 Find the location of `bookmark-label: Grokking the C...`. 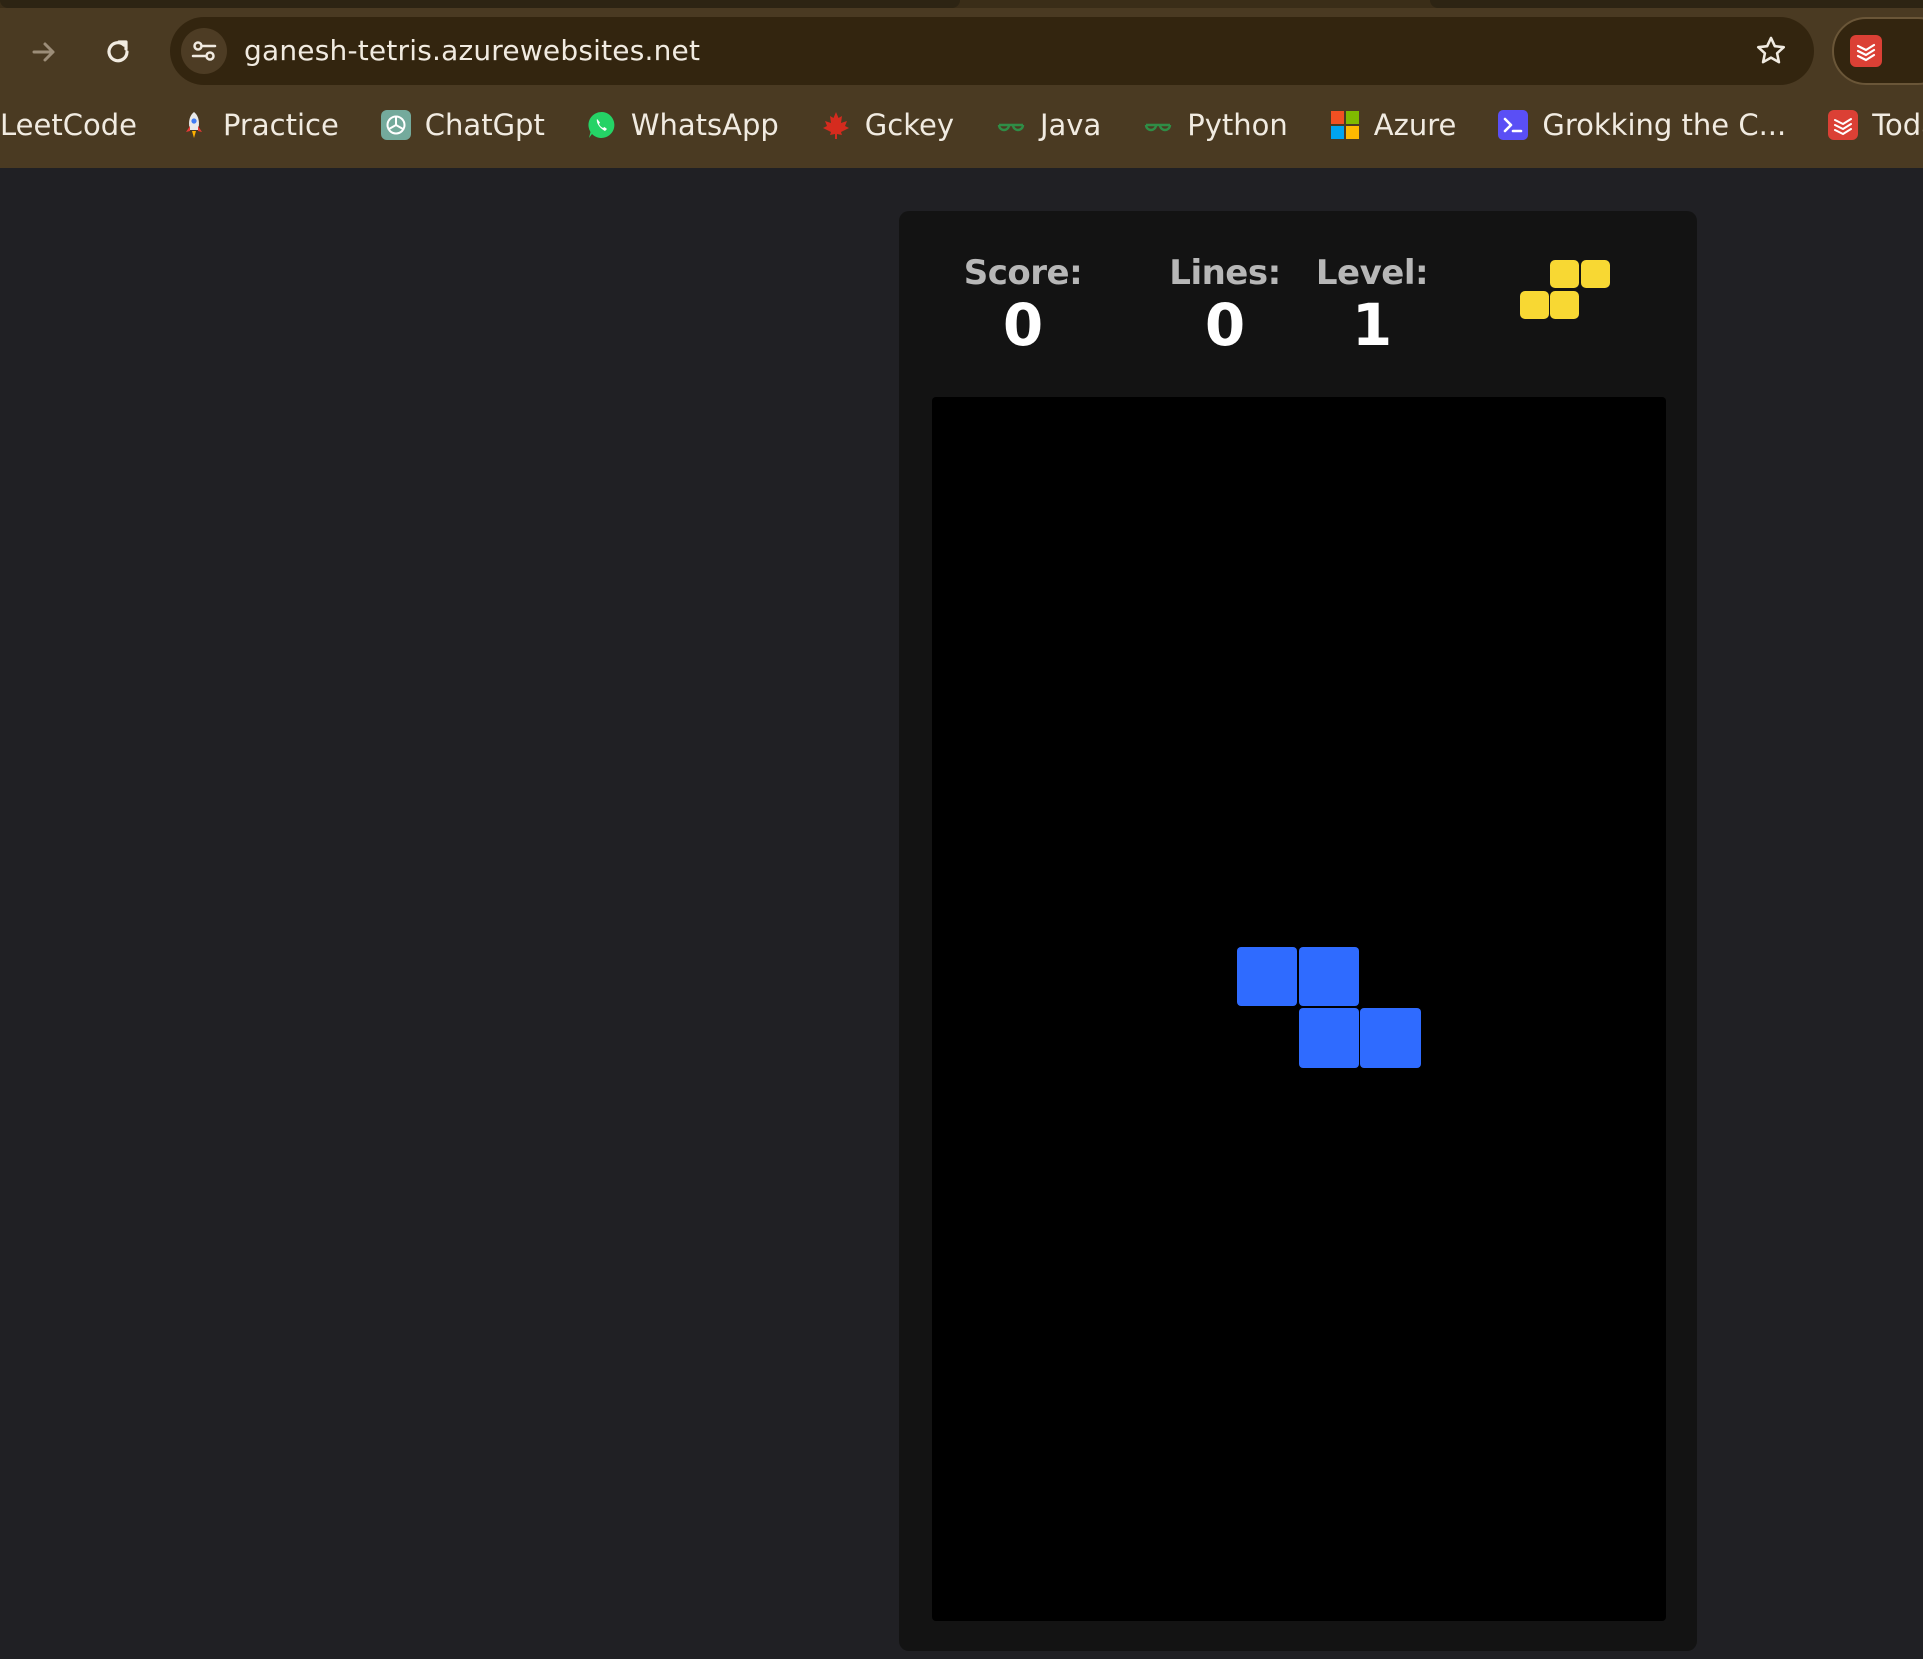

bookmark-label: Grokking the C... is located at coordinates (1664, 125).